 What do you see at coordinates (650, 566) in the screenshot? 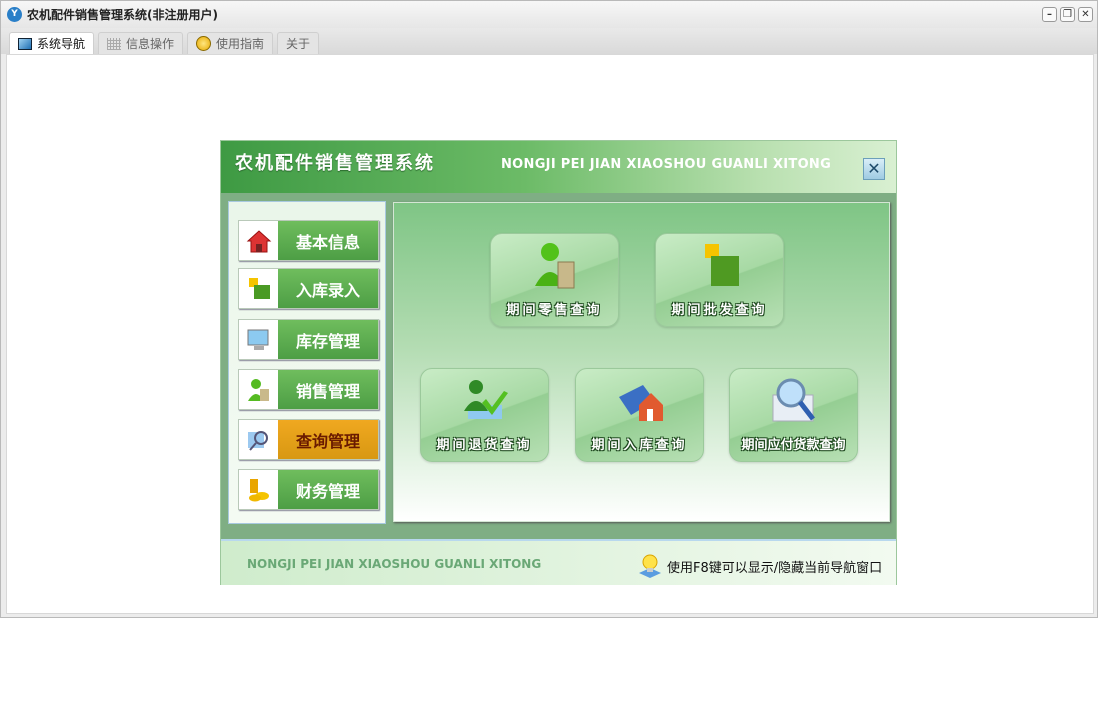
I see `lightbulb-icon` at bounding box center [650, 566].